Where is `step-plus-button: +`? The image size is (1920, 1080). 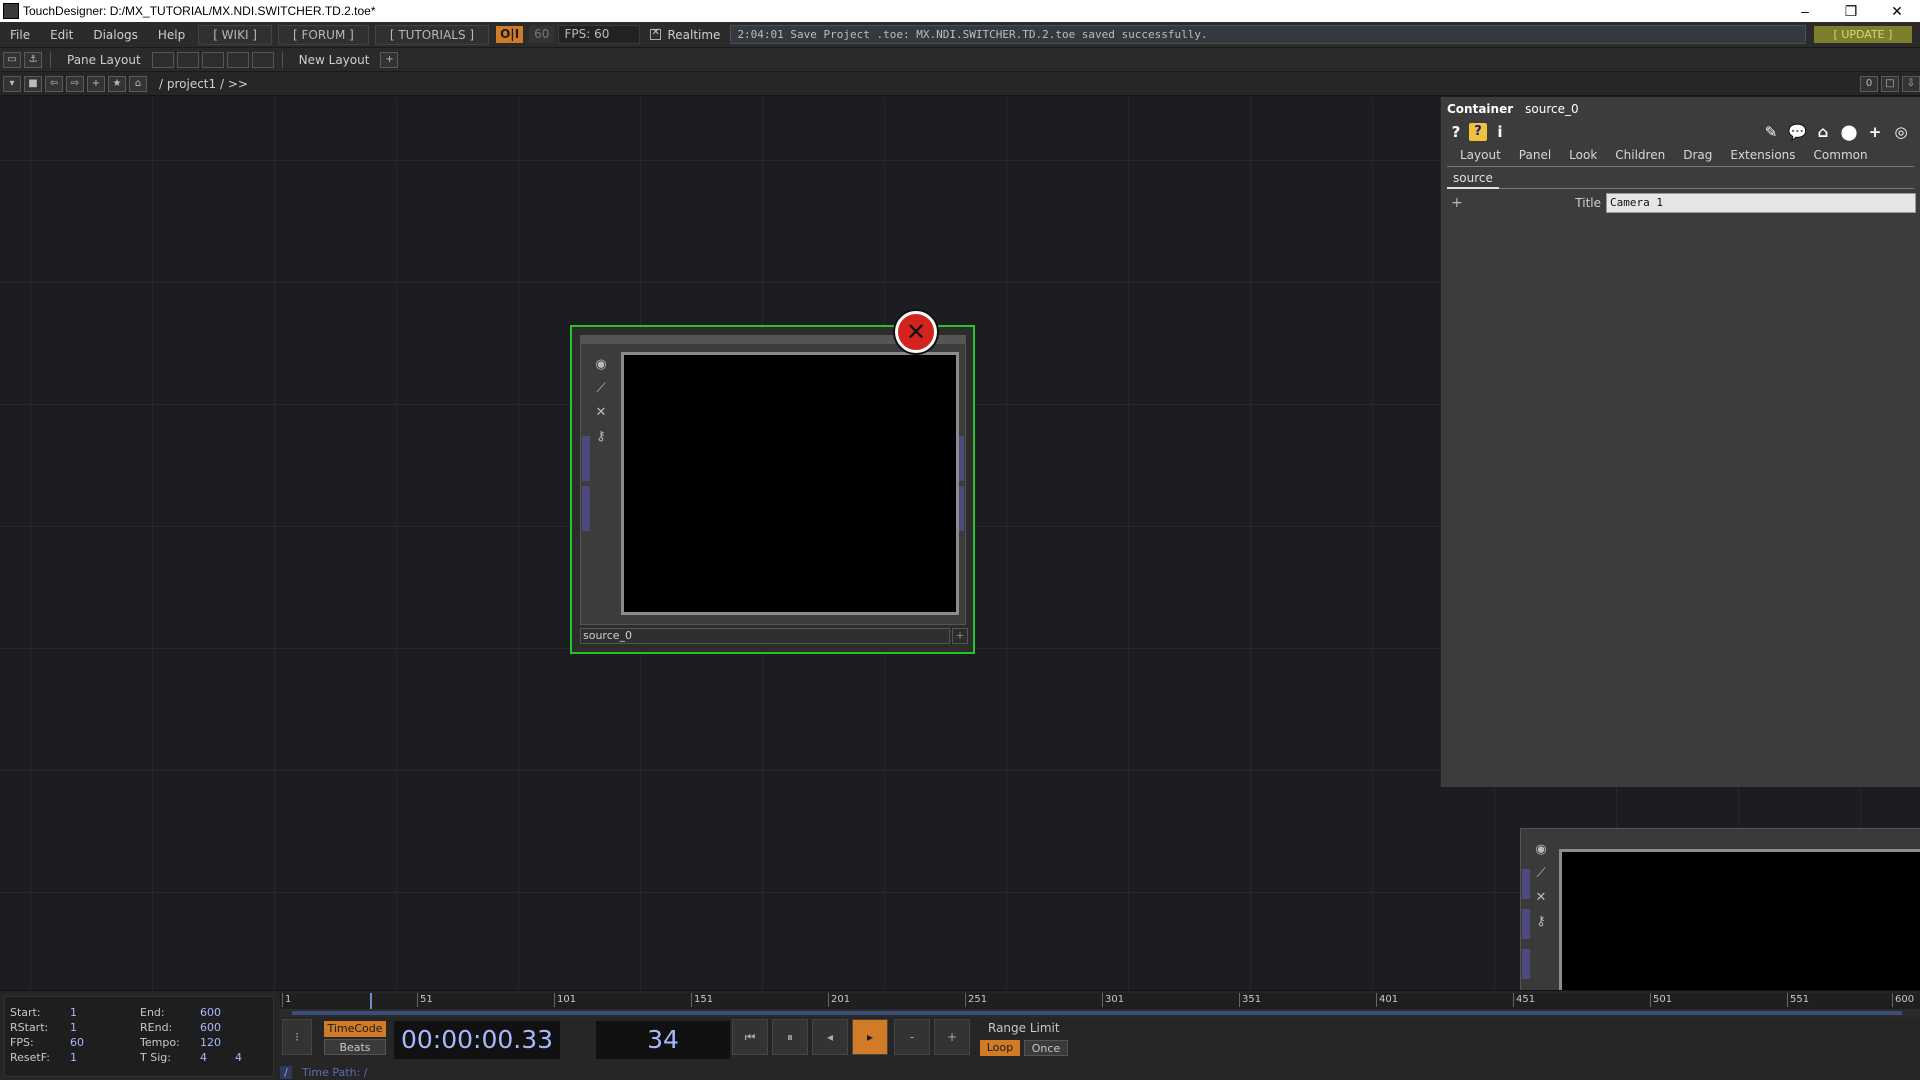 step-plus-button: + is located at coordinates (952, 1037).